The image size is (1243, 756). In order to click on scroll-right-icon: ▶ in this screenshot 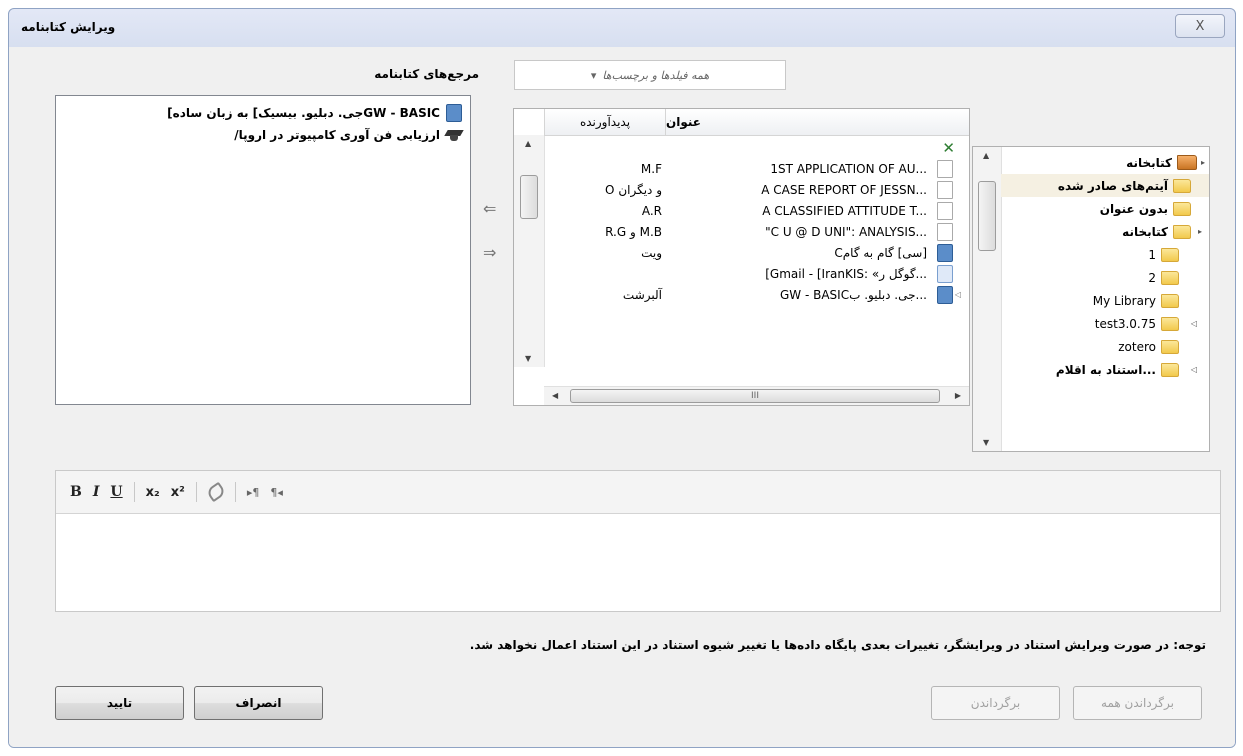, I will do `click(958, 395)`.